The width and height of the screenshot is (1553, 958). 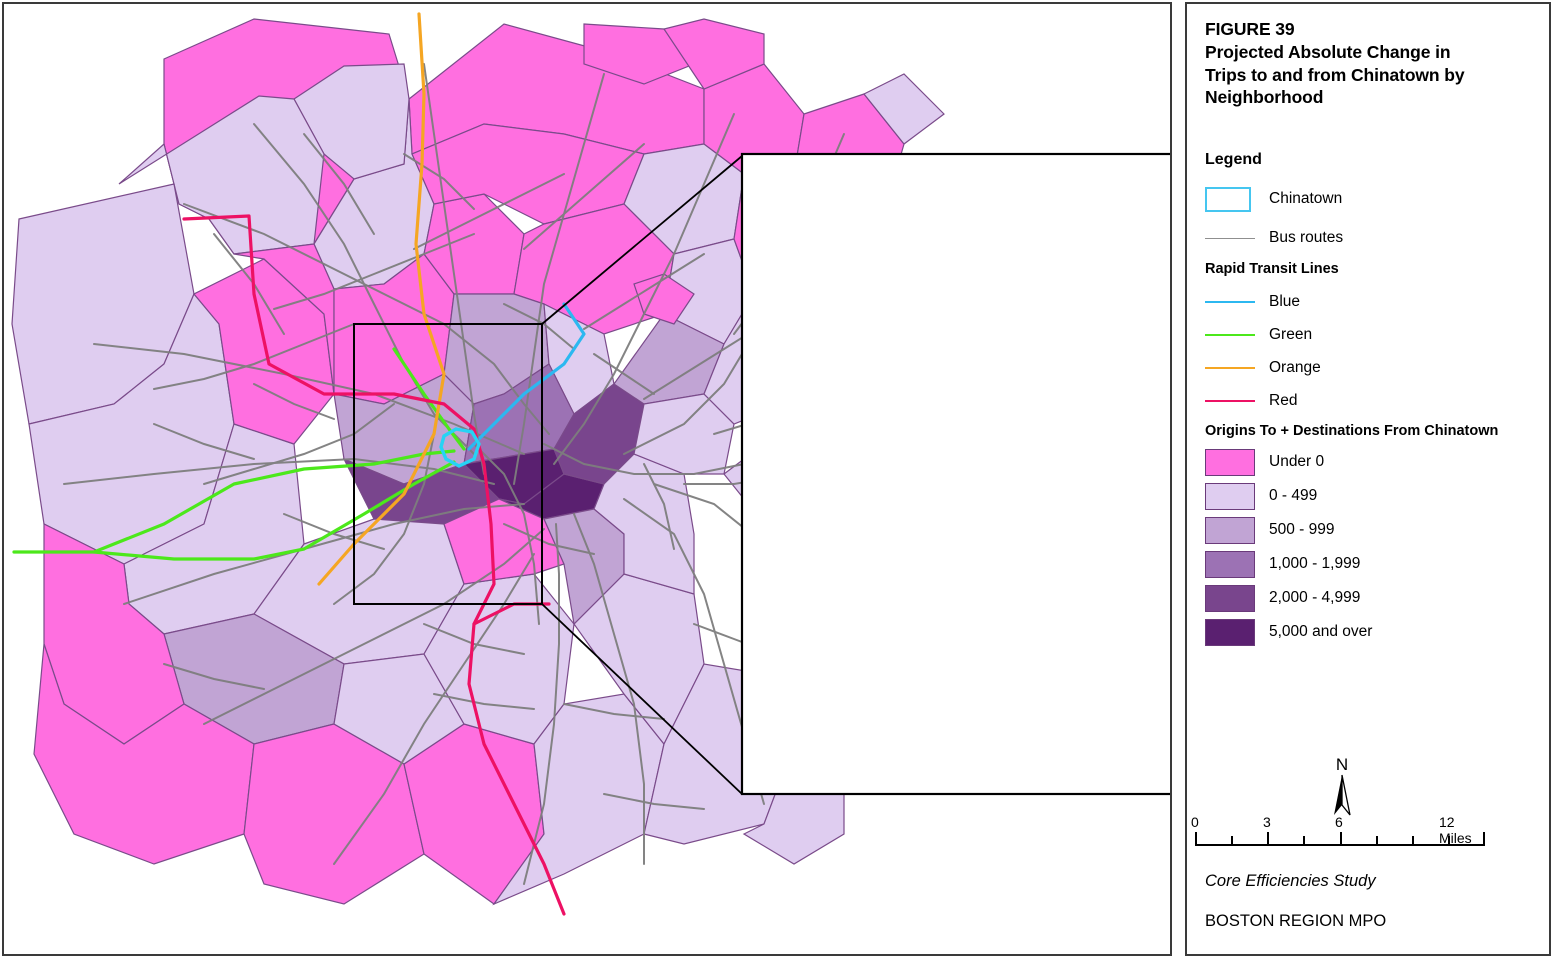 What do you see at coordinates (1370, 530) in the screenshot?
I see `legend-class-500-999: 500 - 999` at bounding box center [1370, 530].